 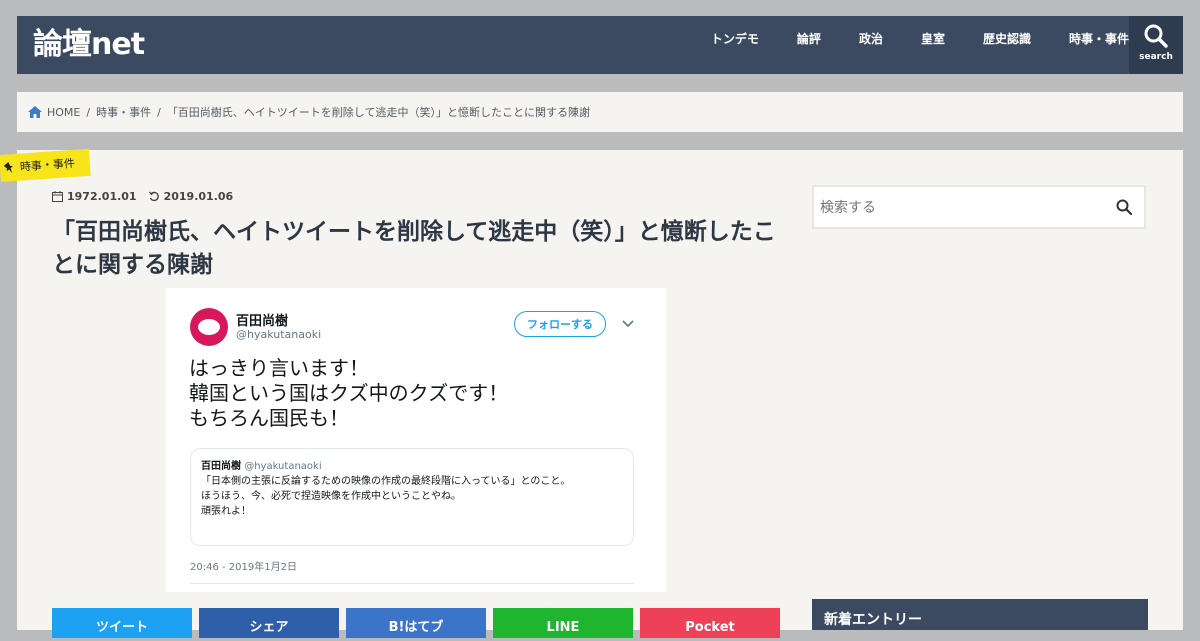 I want to click on follow-button: フォローする, so click(x=560, y=324).